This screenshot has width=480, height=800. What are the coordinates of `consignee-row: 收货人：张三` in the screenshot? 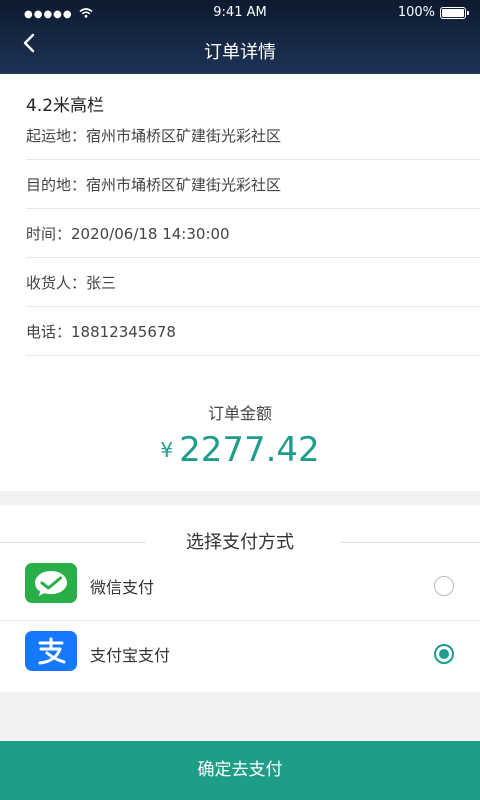 It's located at (253, 282).